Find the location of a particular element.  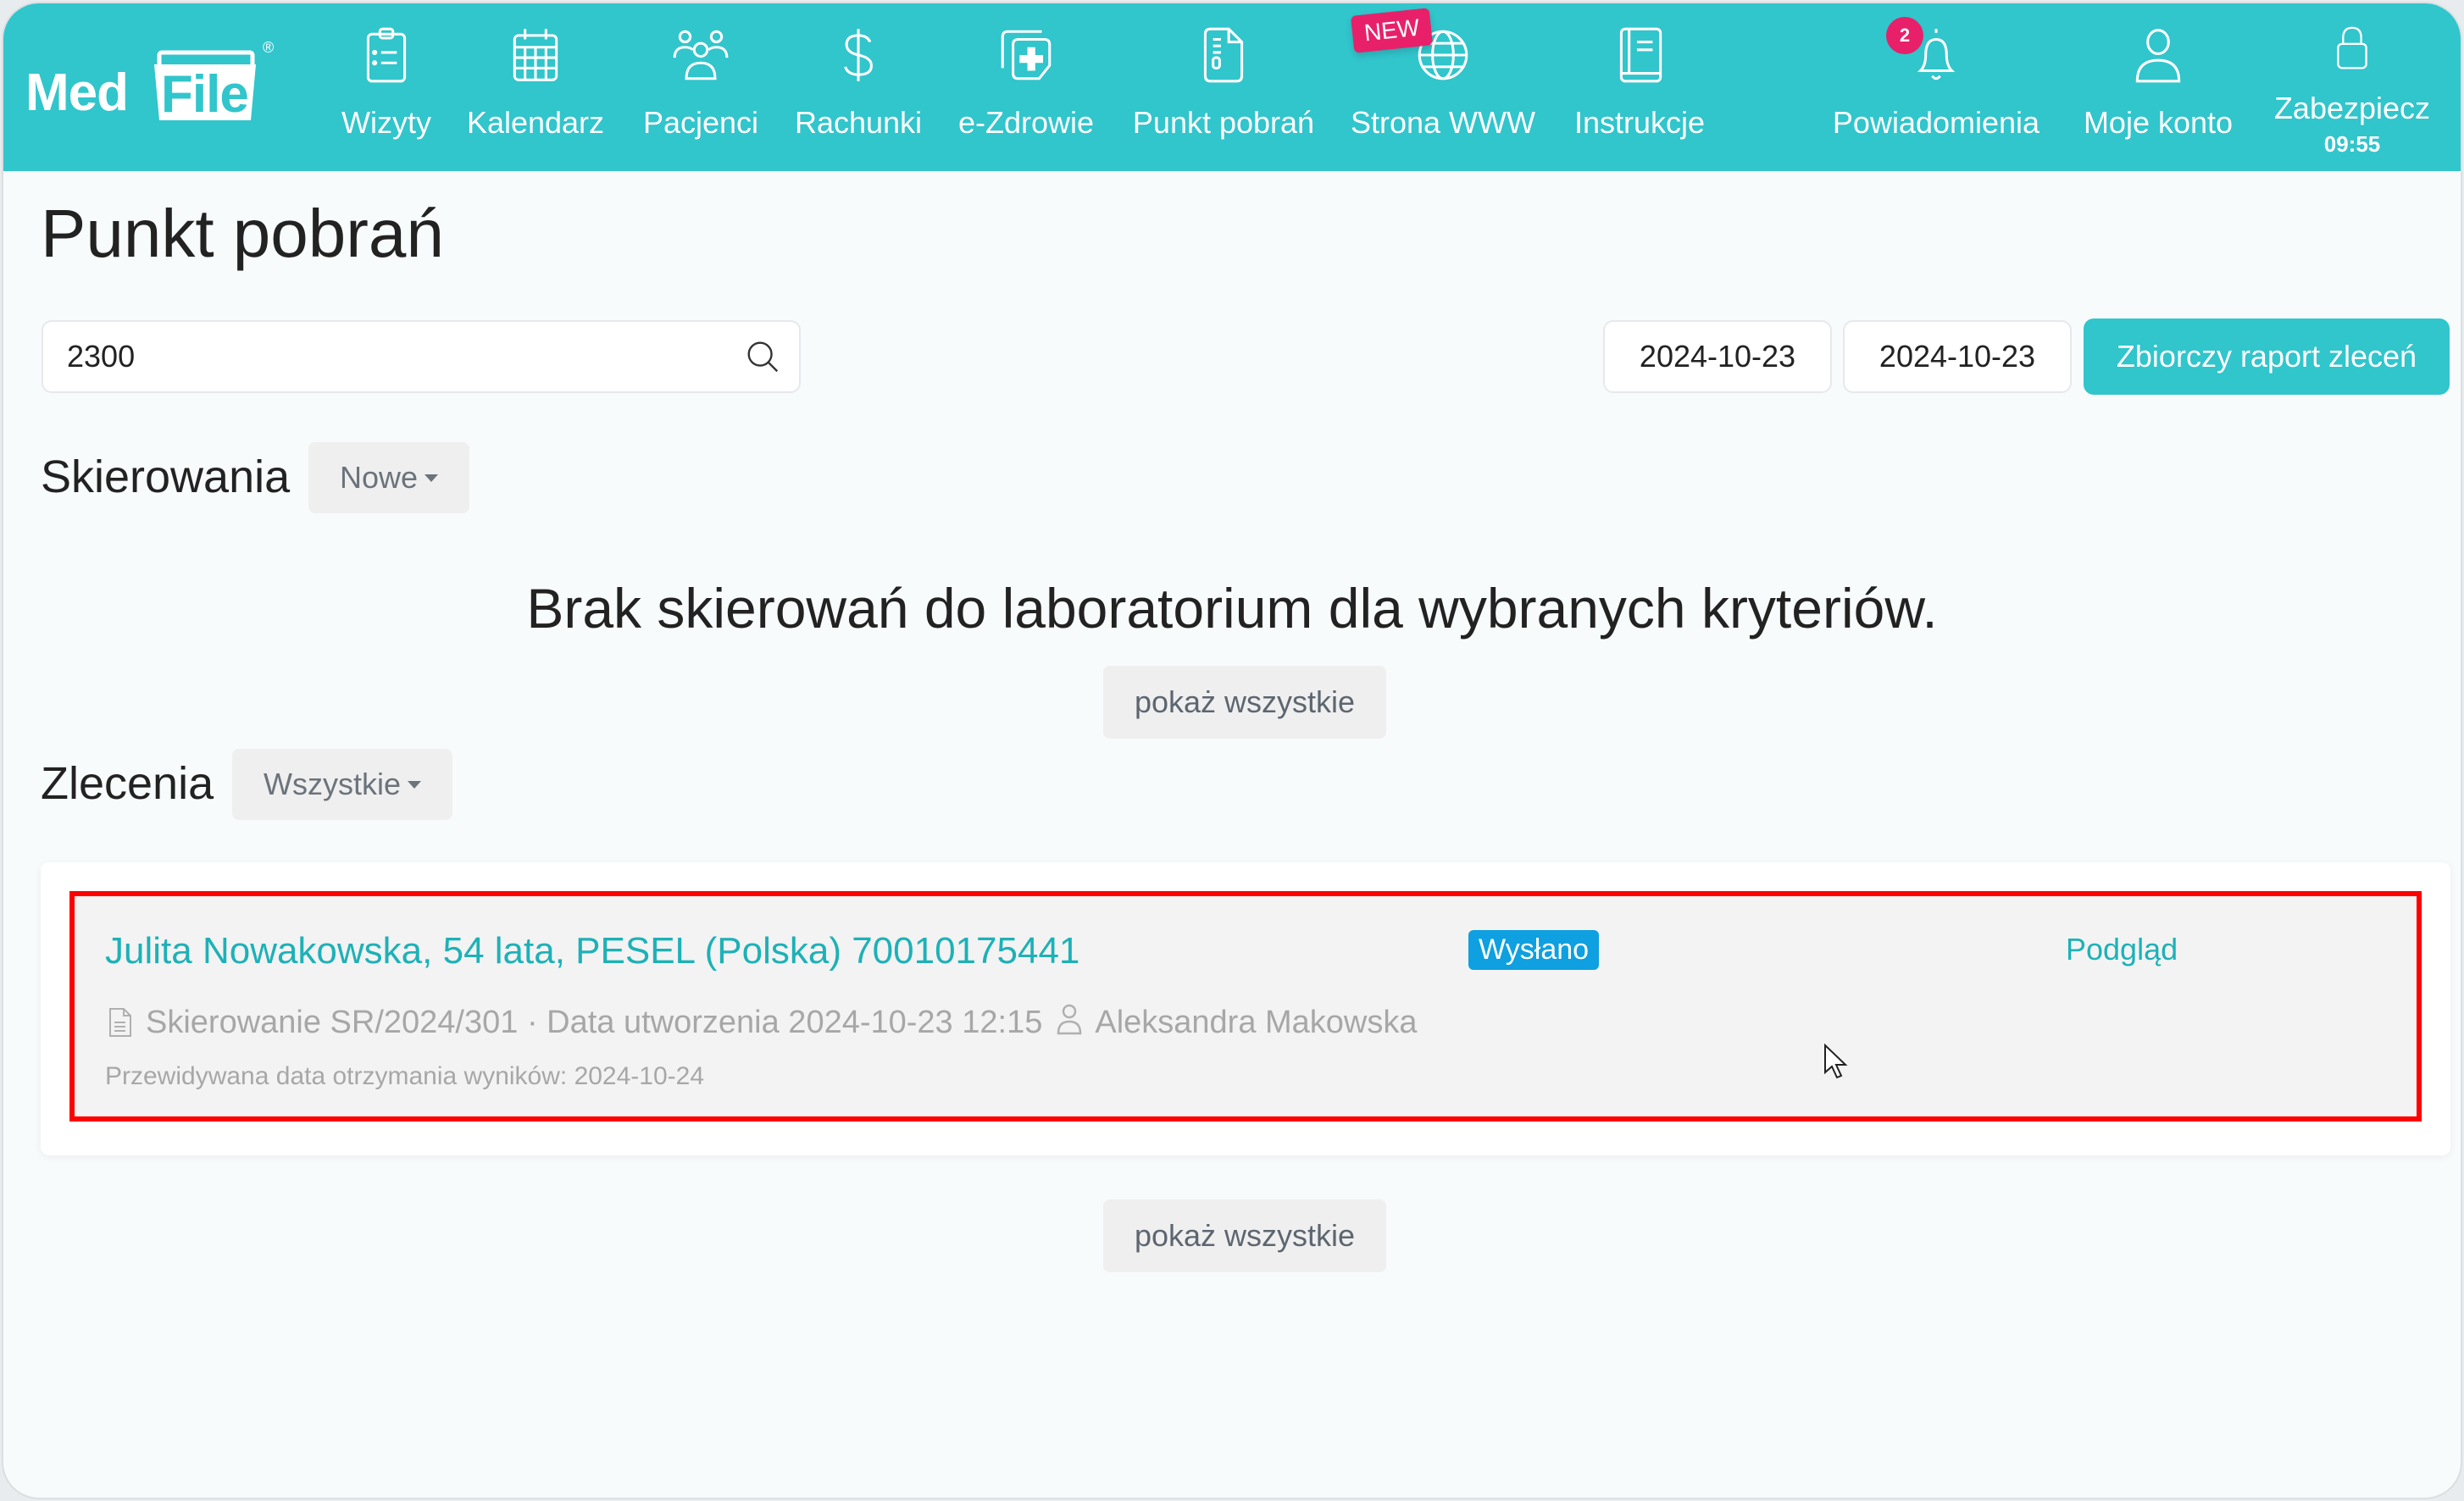

nav-label: Wizyty is located at coordinates (386, 122).